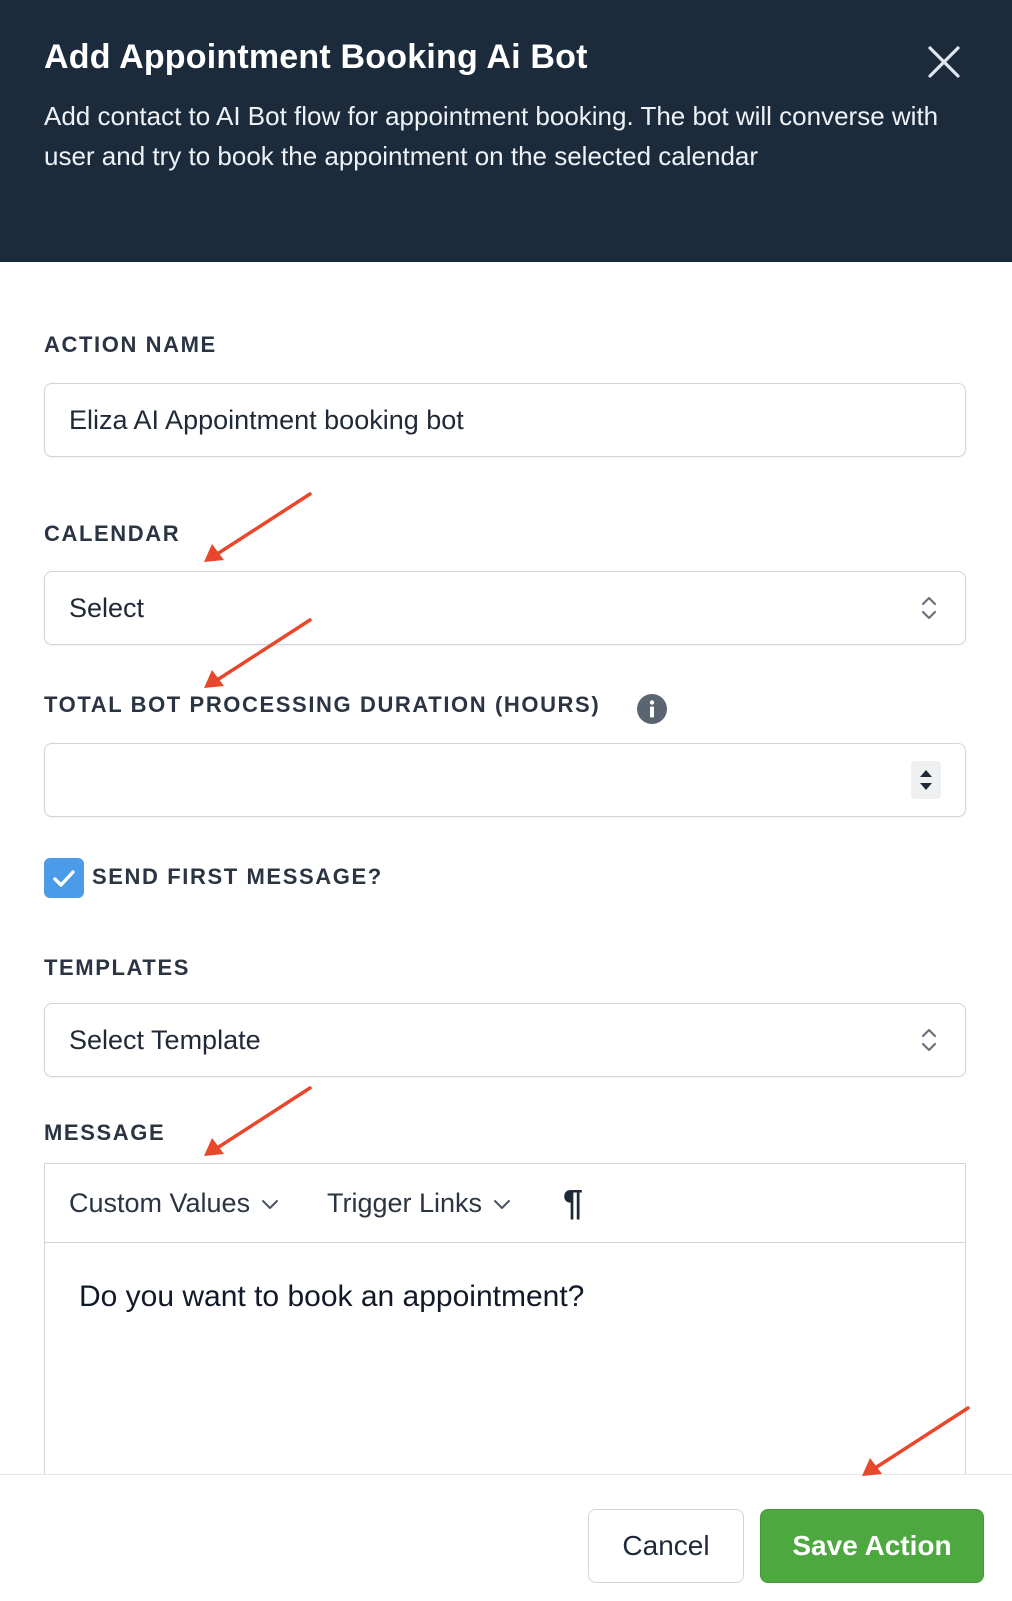 Image resolution: width=1012 pixels, height=1601 pixels. Describe the element at coordinates (322, 704) in the screenshot. I see `duration-label: TOTAL BOT PROCESSING DURATION (HOURS)` at that location.